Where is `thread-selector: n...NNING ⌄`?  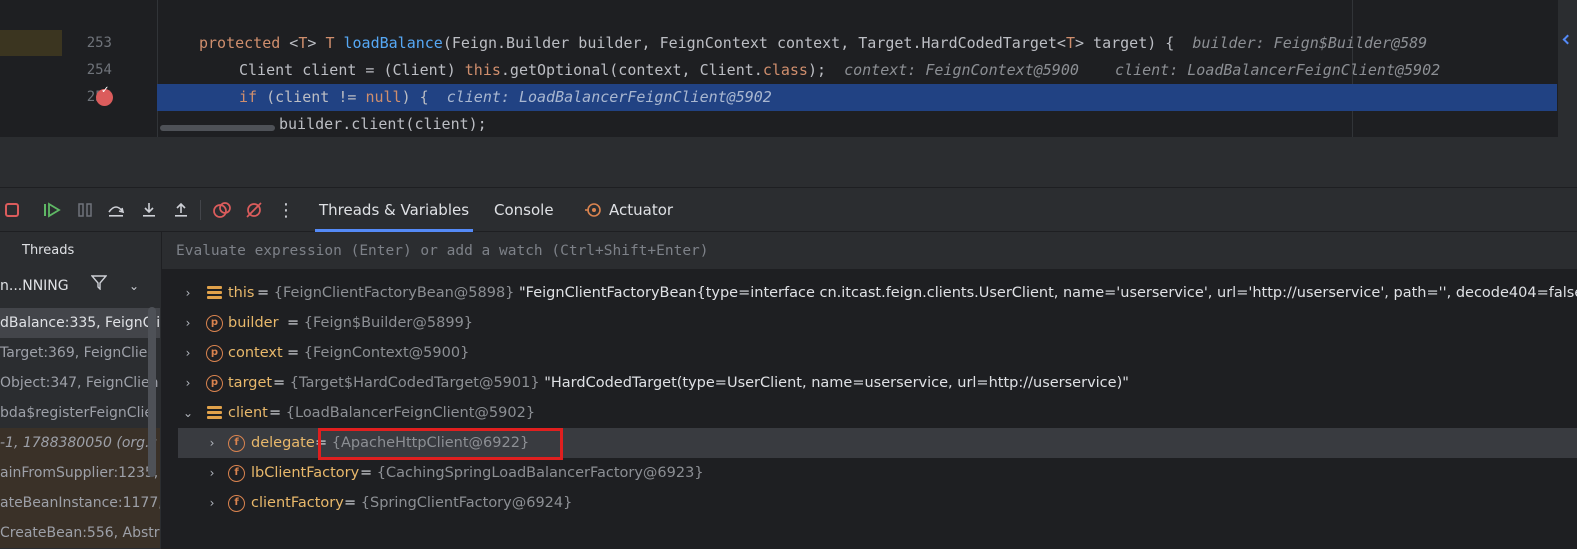
thread-selector: n...NNING ⌄ is located at coordinates (80, 286).